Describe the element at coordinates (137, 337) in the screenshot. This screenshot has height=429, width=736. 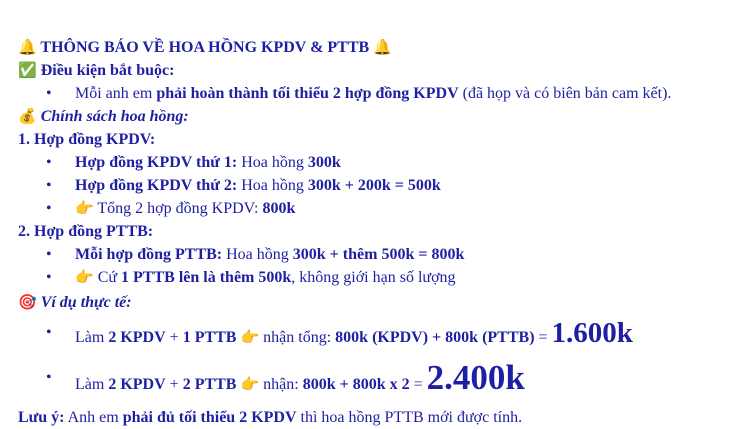
I see `example-1-b1: 2 KPDV` at that location.